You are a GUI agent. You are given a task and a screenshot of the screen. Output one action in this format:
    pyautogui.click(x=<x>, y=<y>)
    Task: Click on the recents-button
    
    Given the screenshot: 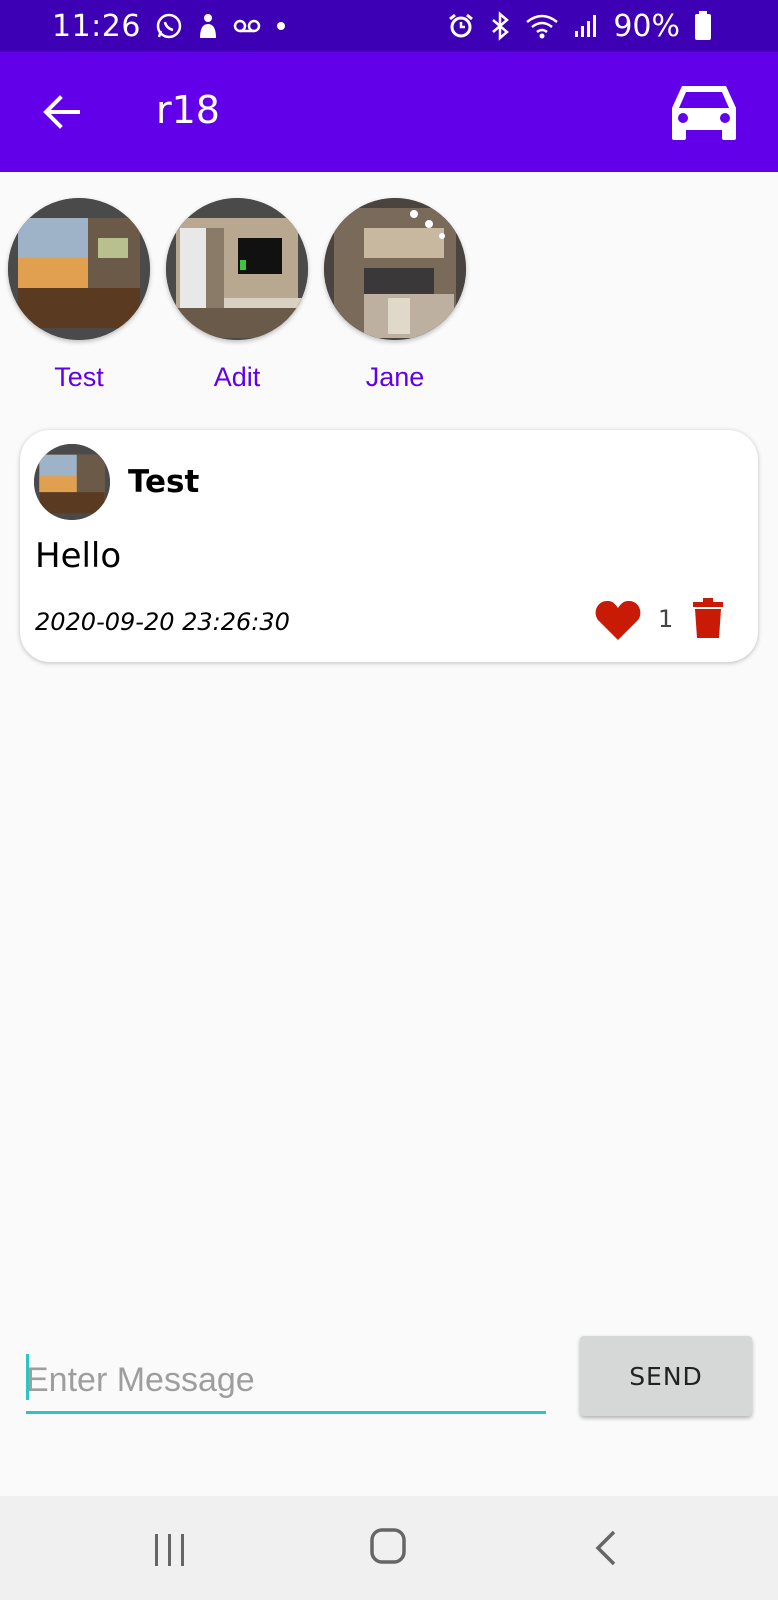 What is the action you would take?
    pyautogui.click(x=170, y=1550)
    